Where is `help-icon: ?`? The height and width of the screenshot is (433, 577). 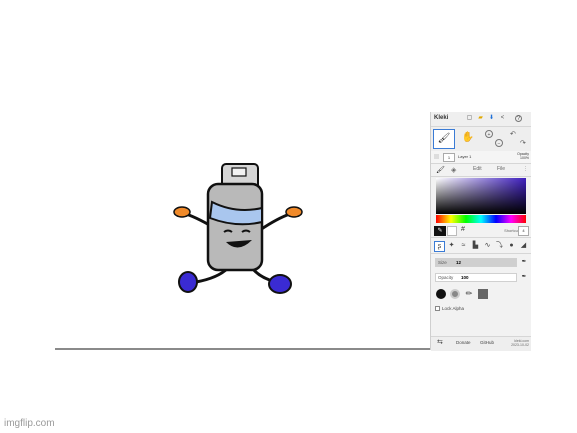
help-icon: ? is located at coordinates (518, 118).